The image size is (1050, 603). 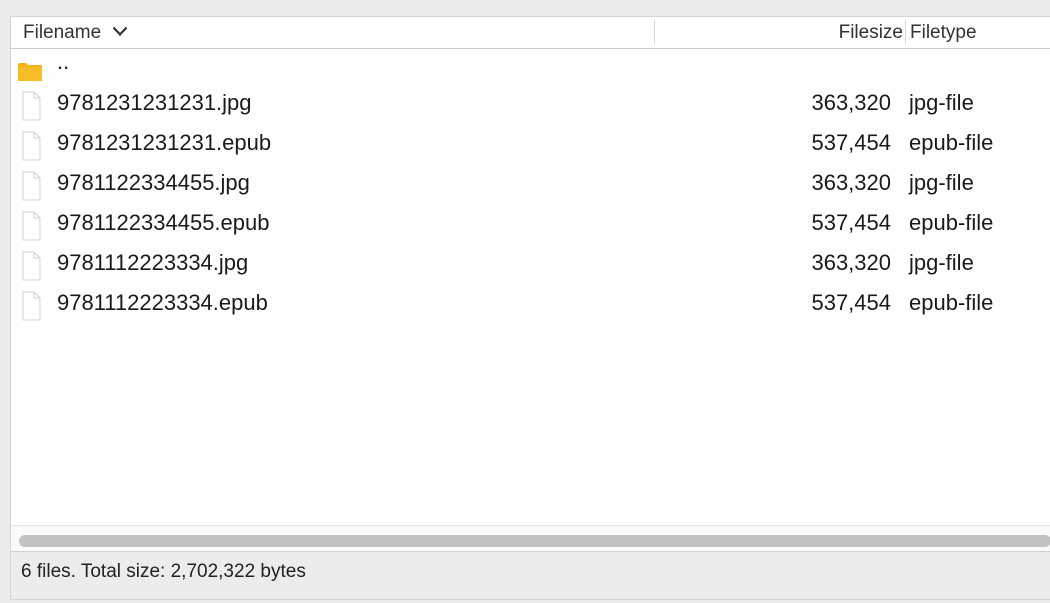 What do you see at coordinates (530, 303) in the screenshot?
I see `file-row: 9781112223334.epub 537,454 epub-file` at bounding box center [530, 303].